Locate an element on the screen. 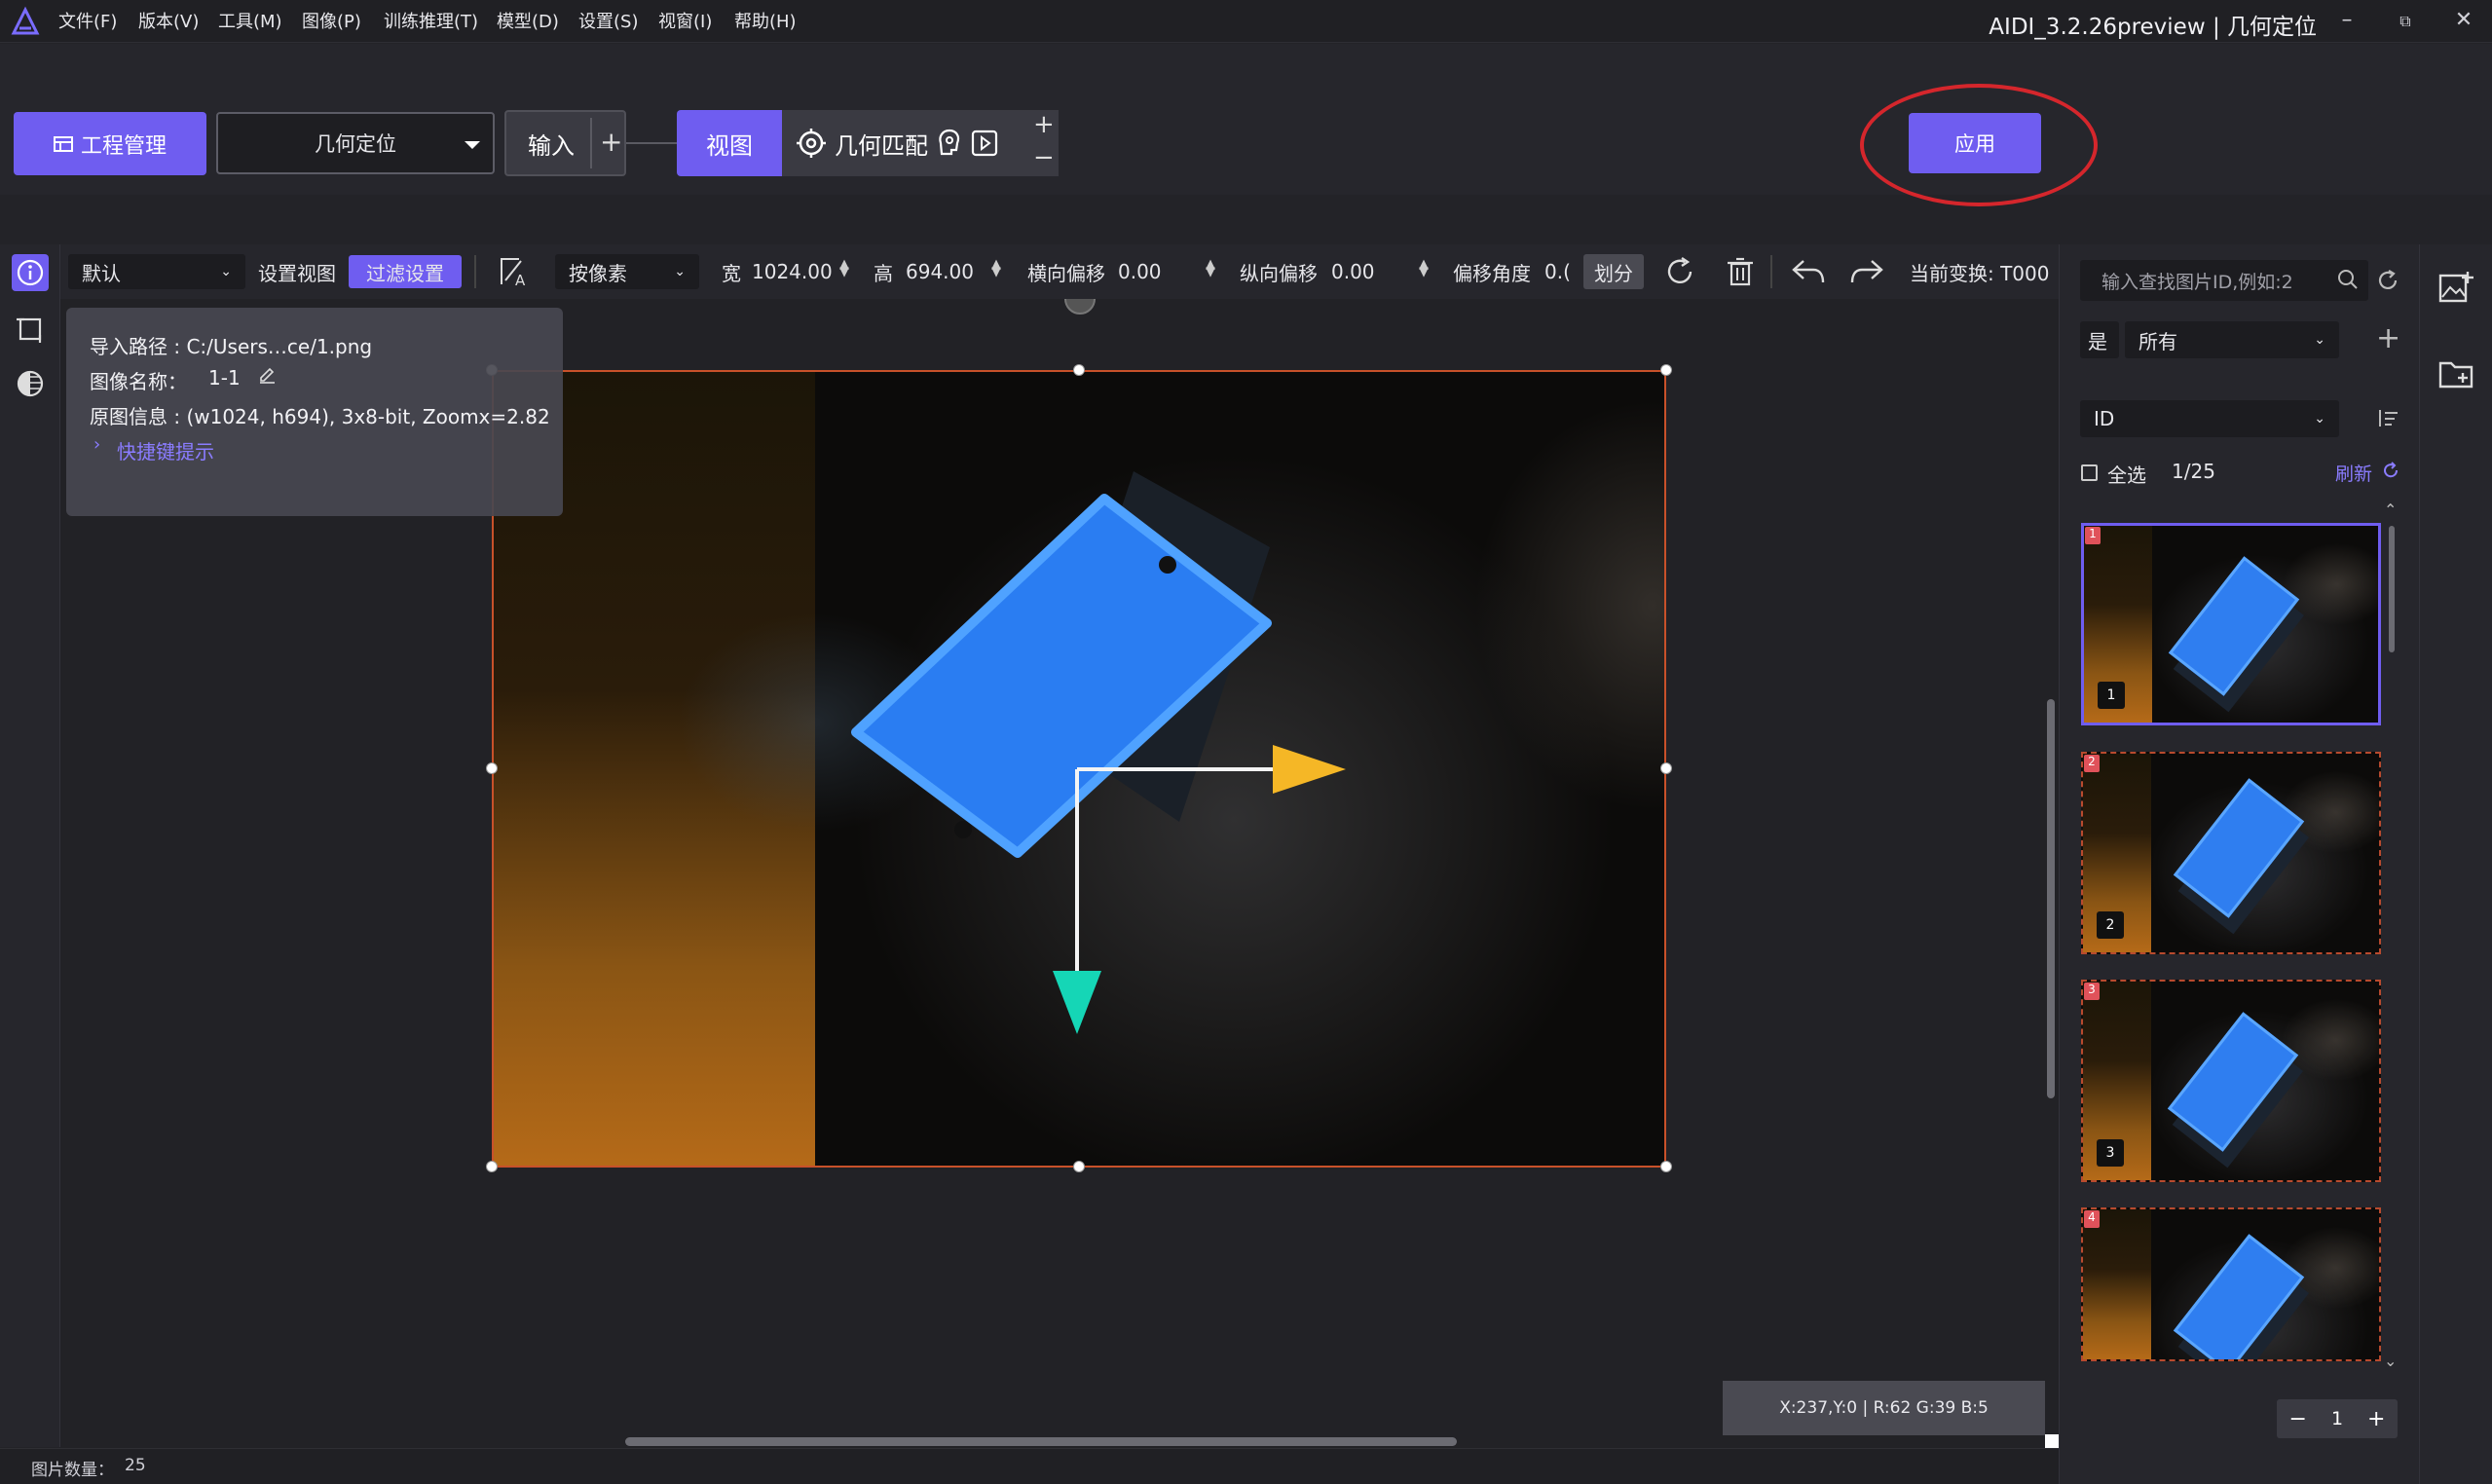 The width and height of the screenshot is (2492, 1484). menu-help: 帮助(H) is located at coordinates (765, 20).